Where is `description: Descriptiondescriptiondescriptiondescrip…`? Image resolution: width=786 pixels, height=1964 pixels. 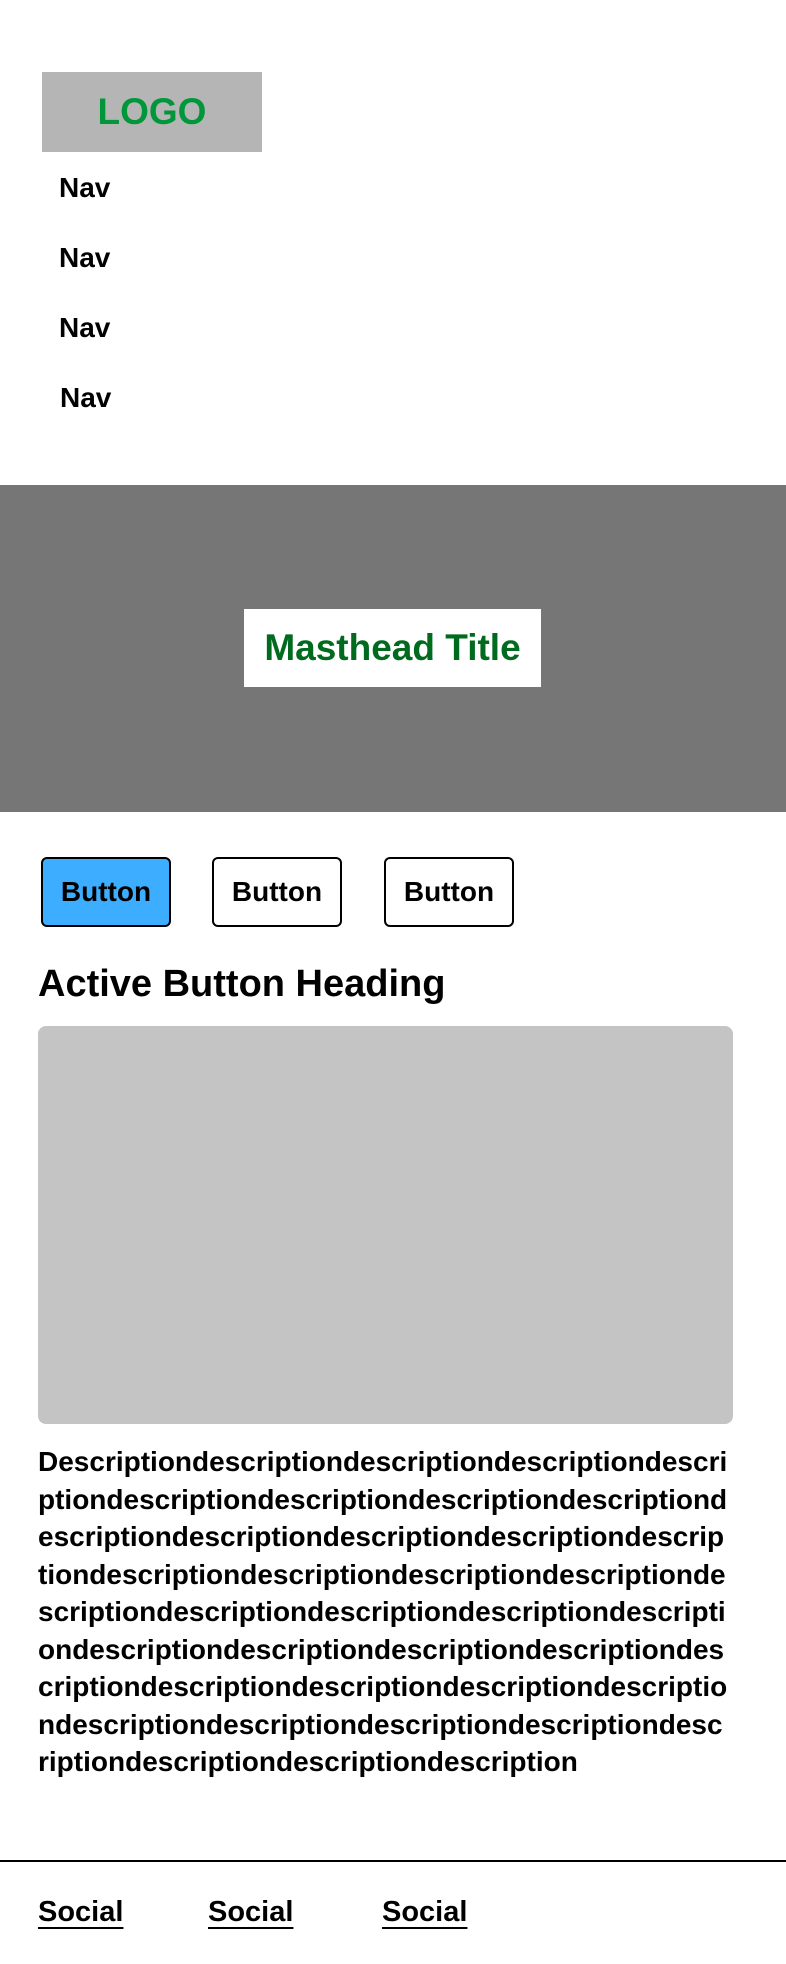
description: Descriptiondescriptiondescriptiondescrip… is located at coordinates (383, 1611).